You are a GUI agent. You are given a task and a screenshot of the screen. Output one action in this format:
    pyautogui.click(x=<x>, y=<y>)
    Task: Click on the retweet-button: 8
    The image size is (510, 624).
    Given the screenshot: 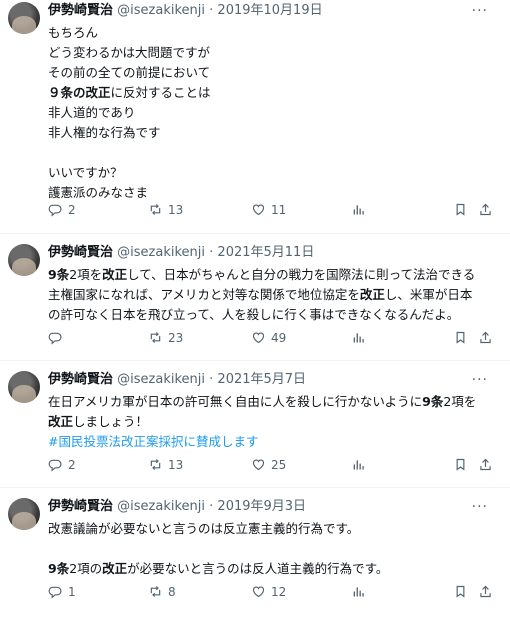 What is the action you would take?
    pyautogui.click(x=162, y=591)
    